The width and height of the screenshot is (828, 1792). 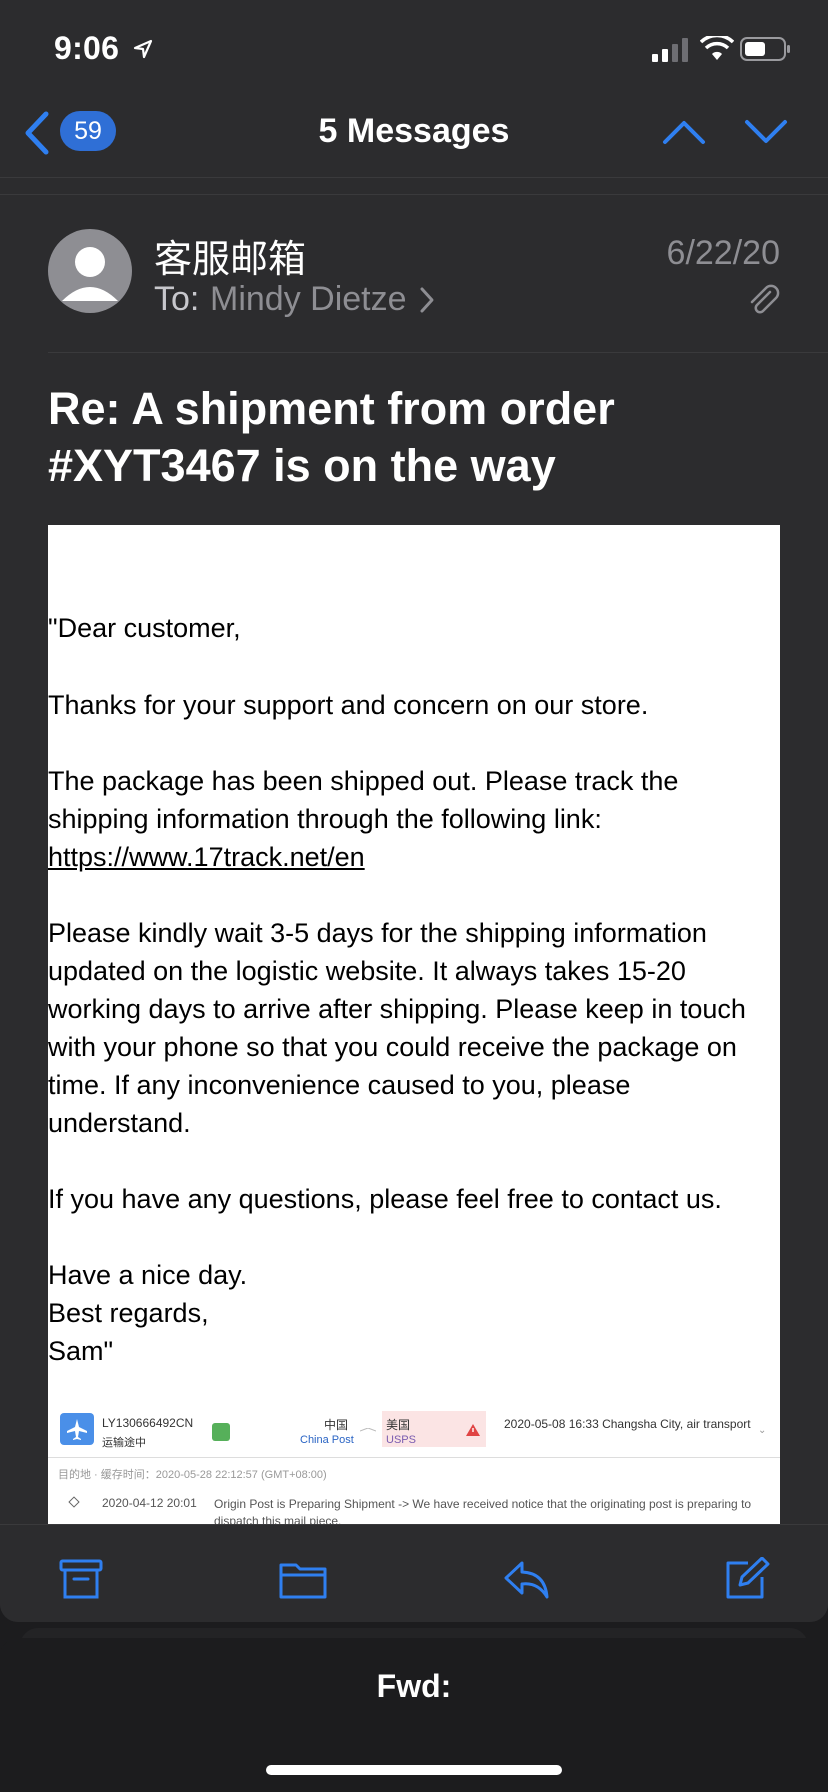 What do you see at coordinates (128, 1313) in the screenshot?
I see `body-closing: Best regards,` at bounding box center [128, 1313].